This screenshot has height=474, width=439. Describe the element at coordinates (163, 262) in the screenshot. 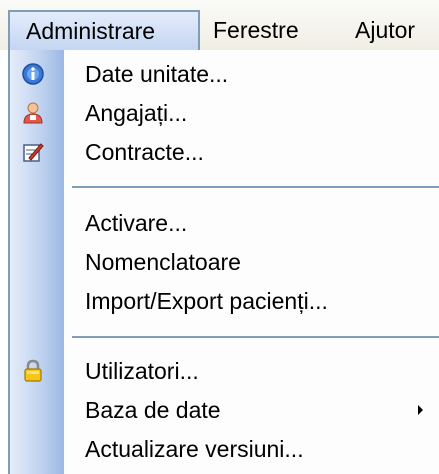

I see `menu-item-label: Nomenclatoare` at that location.